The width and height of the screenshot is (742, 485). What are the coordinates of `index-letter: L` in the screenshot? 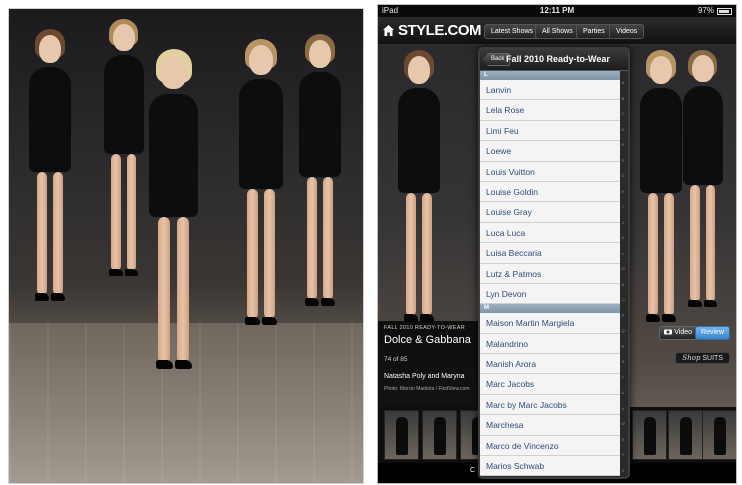 It's located at (623, 254).